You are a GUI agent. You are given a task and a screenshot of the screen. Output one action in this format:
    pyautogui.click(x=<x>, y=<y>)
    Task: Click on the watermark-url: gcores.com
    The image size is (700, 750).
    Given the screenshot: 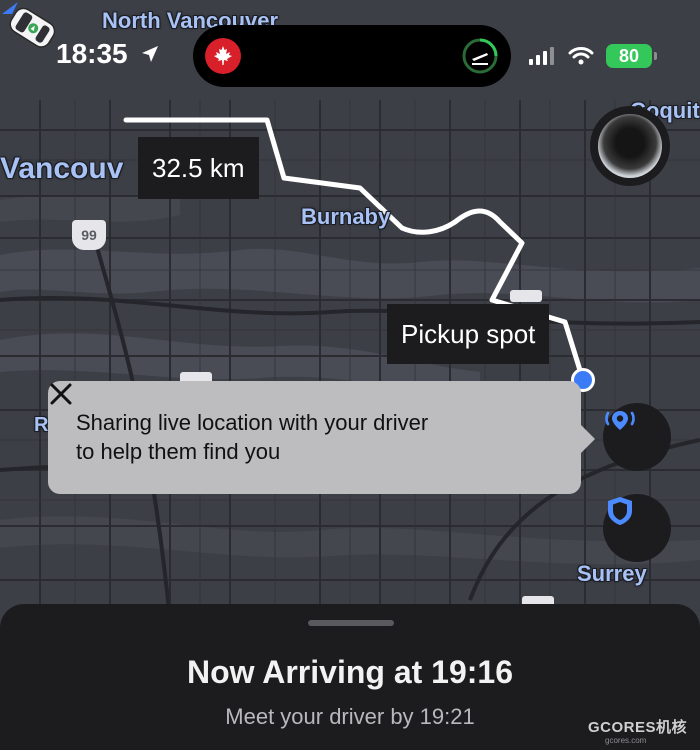 What is the action you would take?
    pyautogui.click(x=626, y=740)
    